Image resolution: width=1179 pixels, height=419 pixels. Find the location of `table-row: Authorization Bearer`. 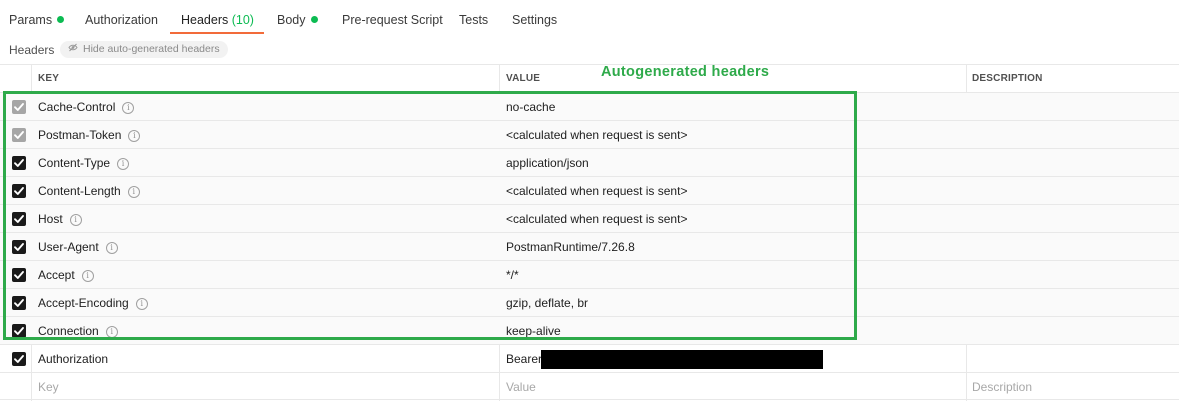

table-row: Authorization Bearer is located at coordinates (589, 358).